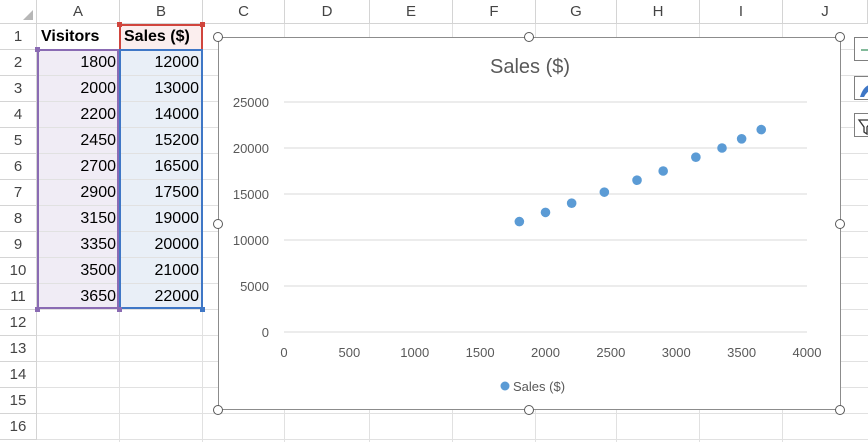  What do you see at coordinates (862, 127) in the screenshot?
I see `chart-filters-icon` at bounding box center [862, 127].